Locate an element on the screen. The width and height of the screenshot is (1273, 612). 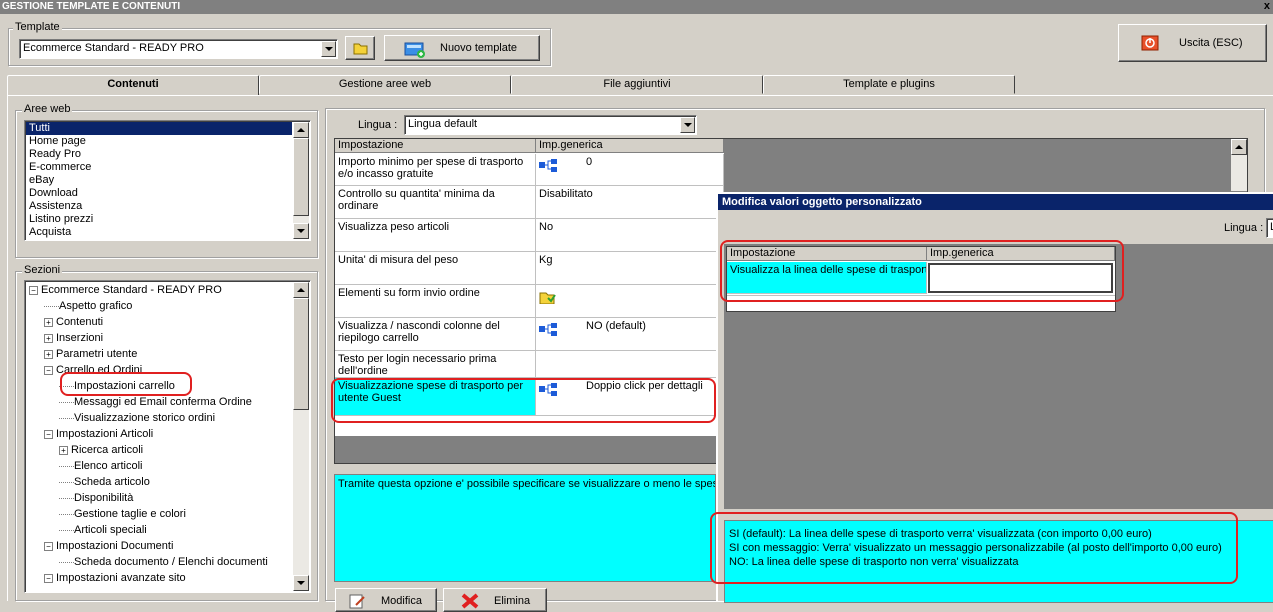
delete-icon is located at coordinates (470, 601).